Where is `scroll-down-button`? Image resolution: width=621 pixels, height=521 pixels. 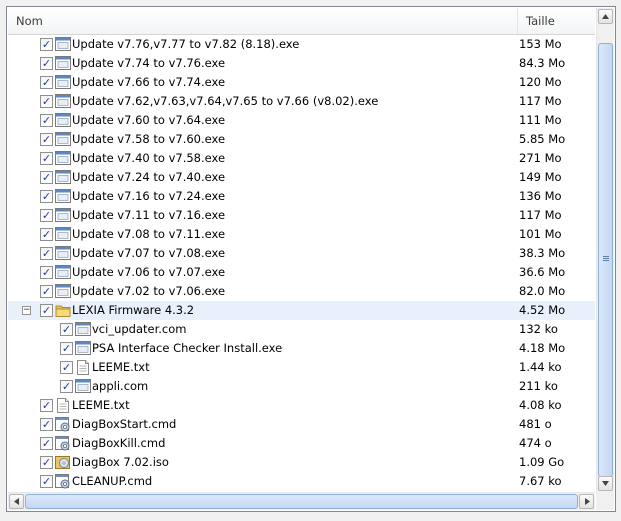 scroll-down-button is located at coordinates (605, 483).